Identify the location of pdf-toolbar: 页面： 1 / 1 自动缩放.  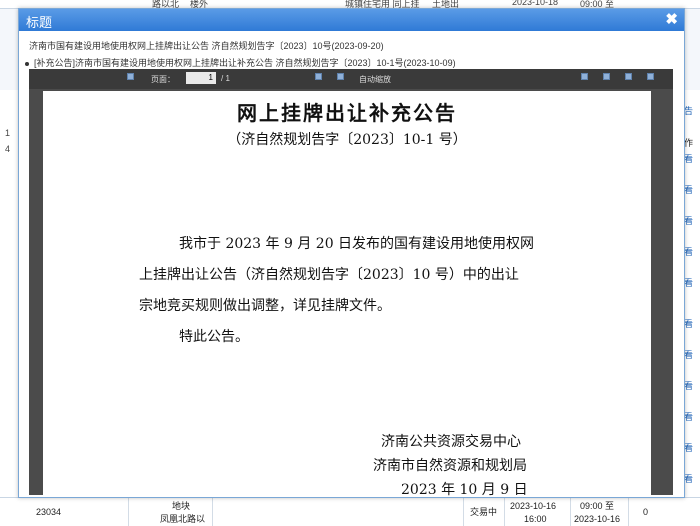
(351, 79).